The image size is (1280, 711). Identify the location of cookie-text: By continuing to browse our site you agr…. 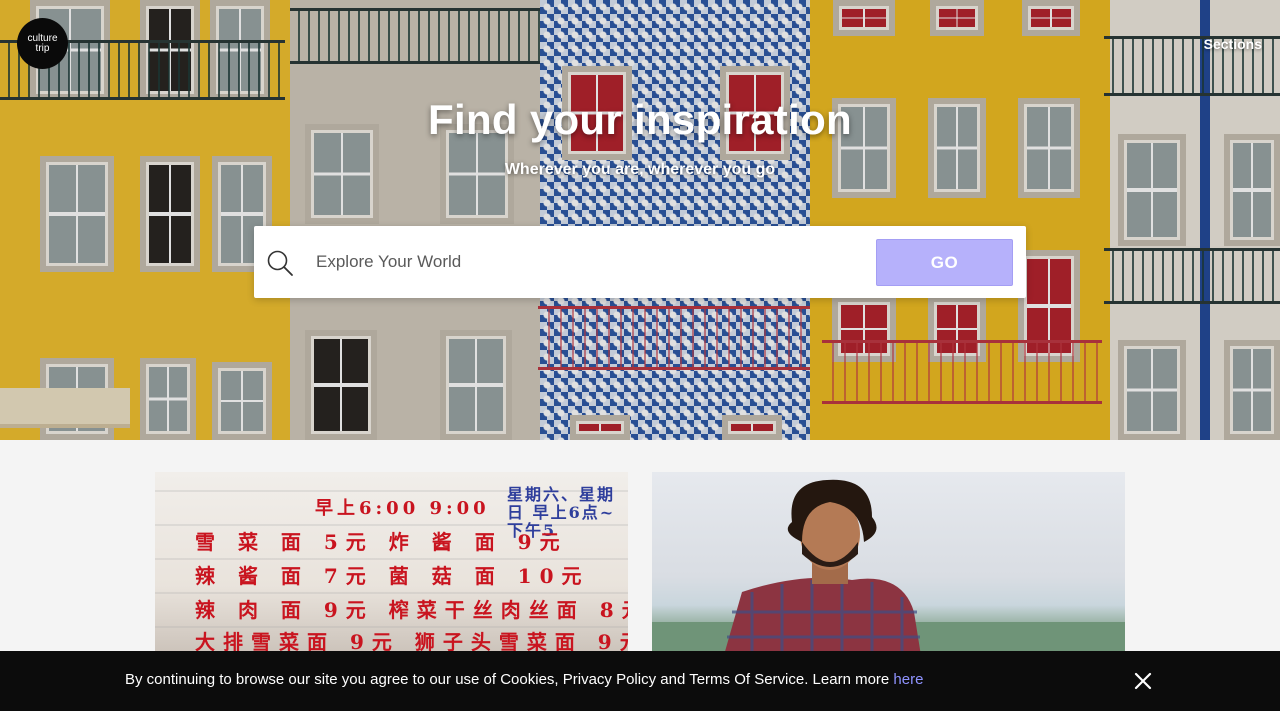
(524, 679).